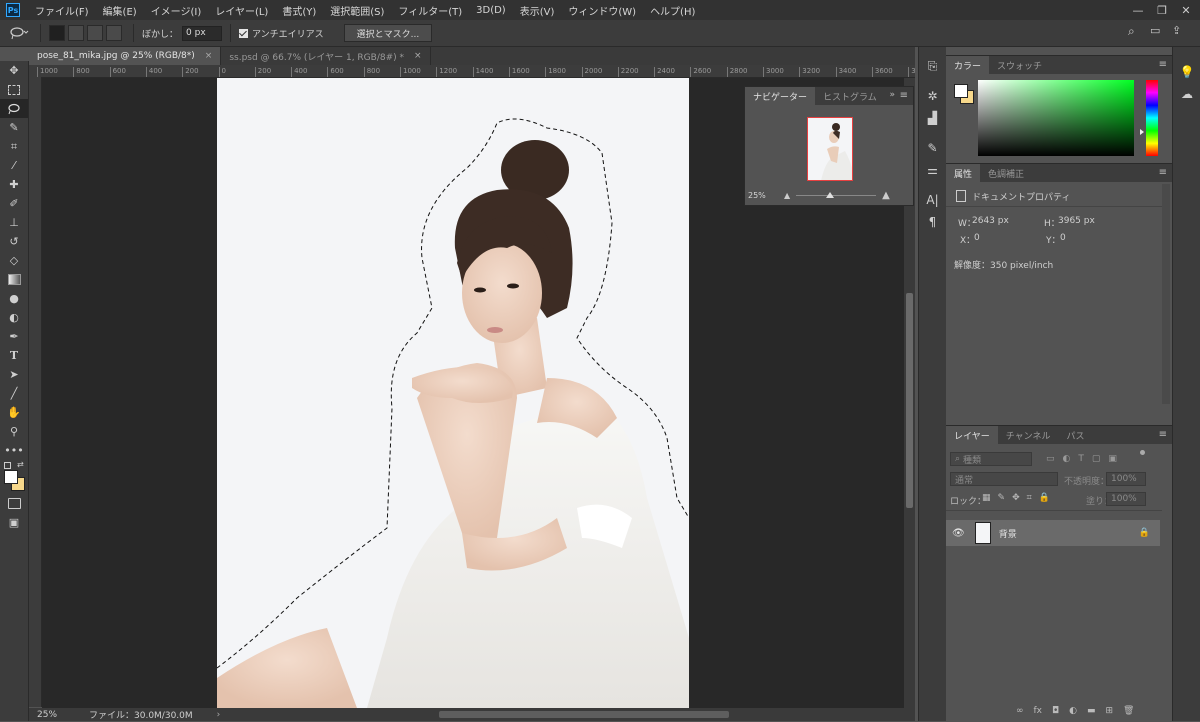 The height and width of the screenshot is (722, 1200). I want to click on blur-tool-icon: ●, so click(14, 298).